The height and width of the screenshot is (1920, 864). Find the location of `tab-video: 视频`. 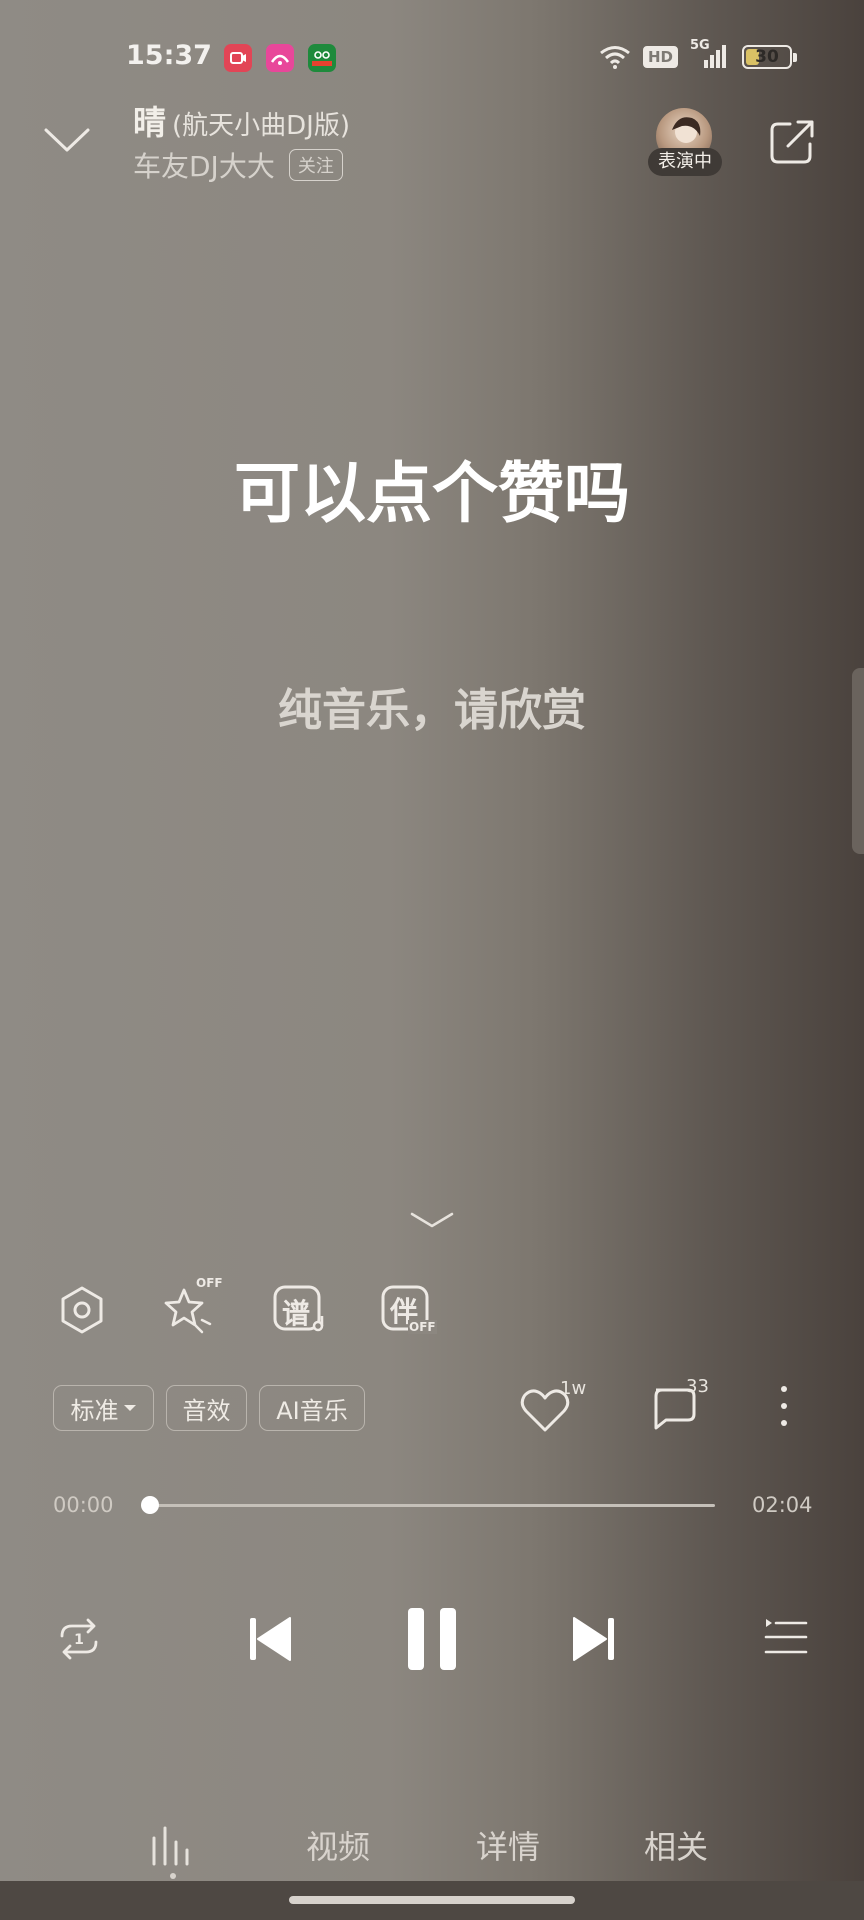

tab-video: 视频 is located at coordinates (338, 1845).